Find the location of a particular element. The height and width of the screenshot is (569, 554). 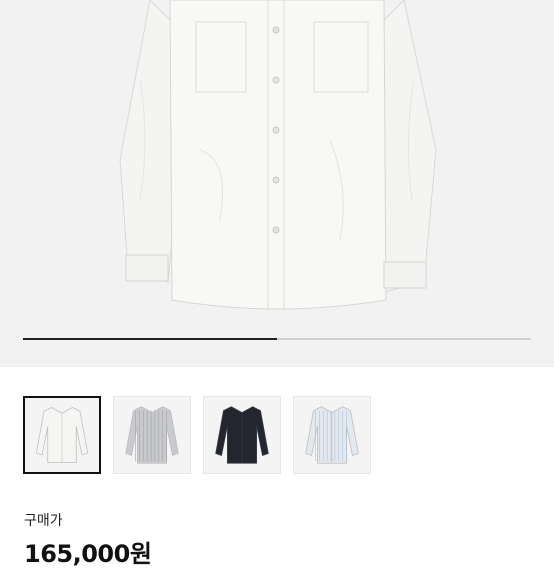

thumbnail-blue-stripe-shirt is located at coordinates (332, 435).